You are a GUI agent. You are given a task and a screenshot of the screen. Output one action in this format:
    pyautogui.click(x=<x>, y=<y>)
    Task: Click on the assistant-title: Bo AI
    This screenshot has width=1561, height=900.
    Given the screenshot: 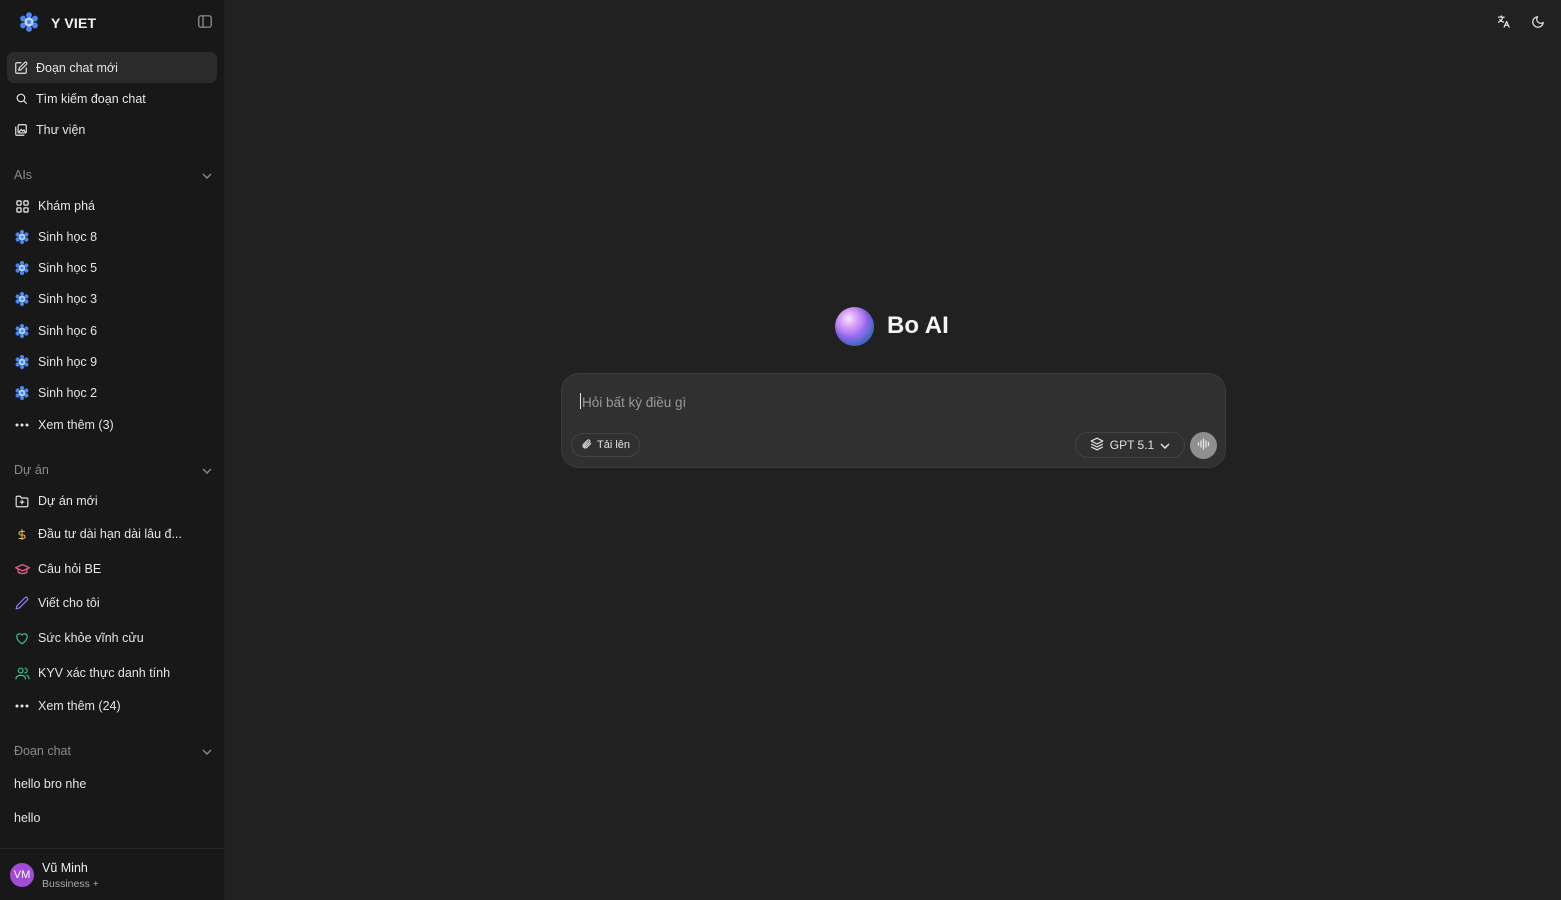 What is the action you would take?
    pyautogui.click(x=918, y=325)
    